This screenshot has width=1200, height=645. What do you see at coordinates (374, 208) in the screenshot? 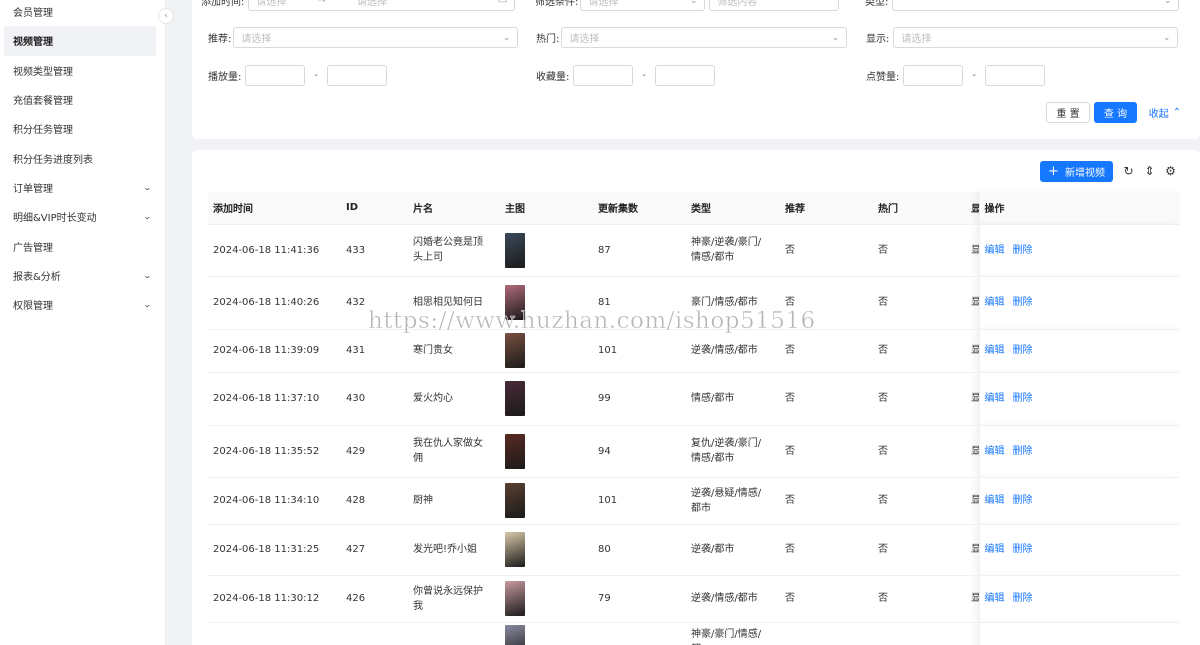
I see `column-header: ID` at bounding box center [374, 208].